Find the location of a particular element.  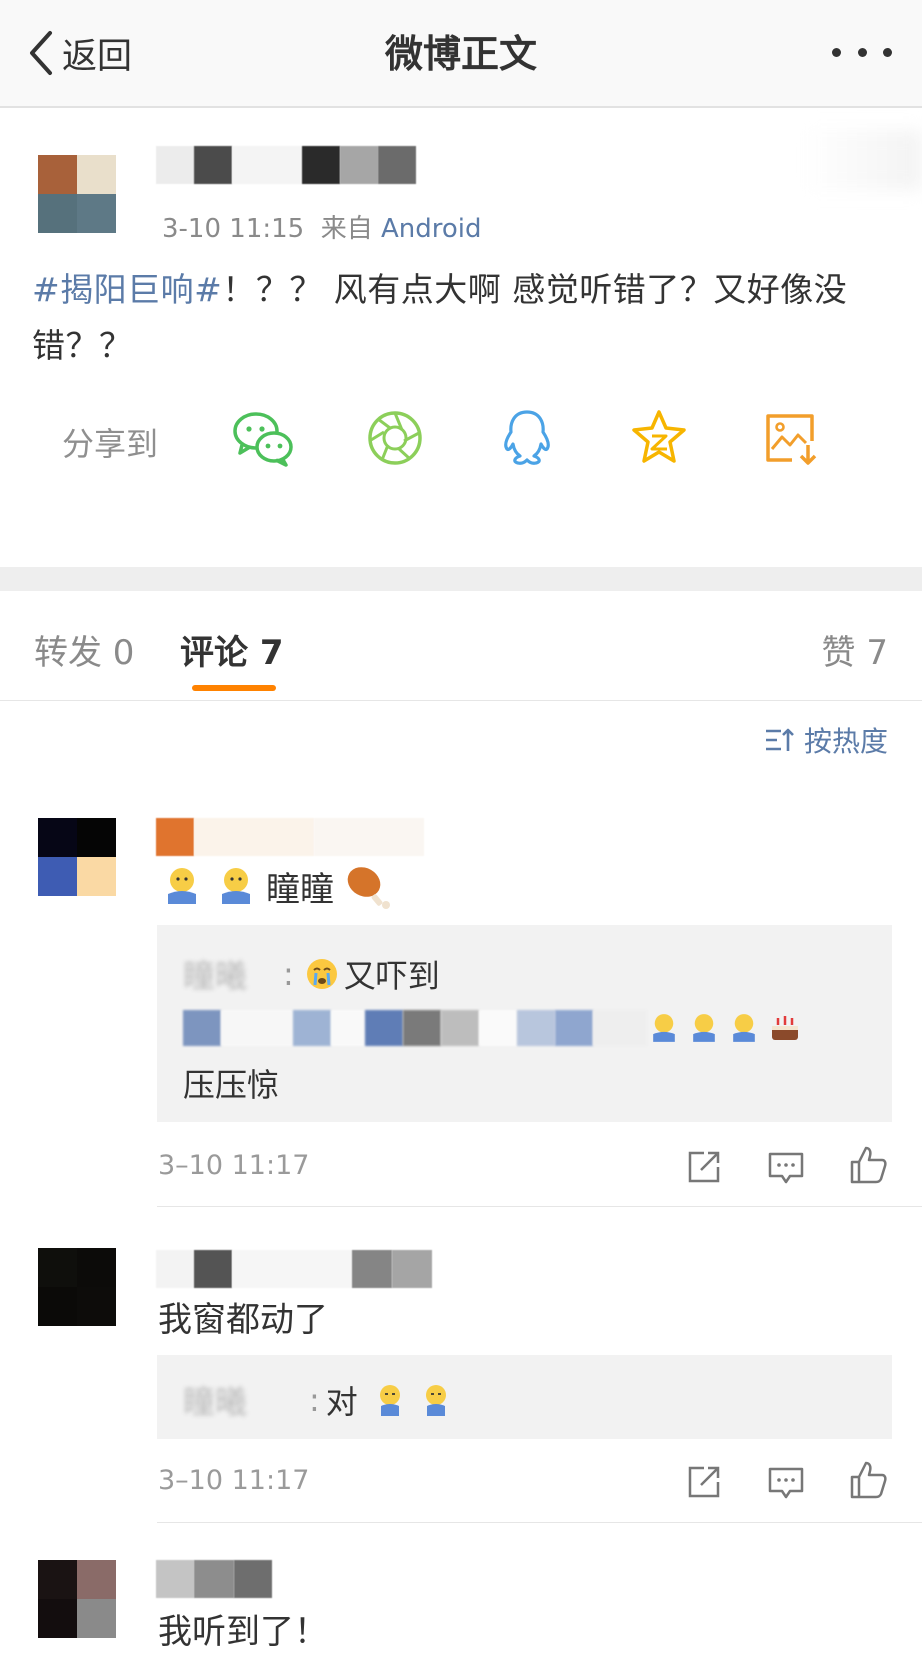

reply-text: 对 is located at coordinates (341, 1402).